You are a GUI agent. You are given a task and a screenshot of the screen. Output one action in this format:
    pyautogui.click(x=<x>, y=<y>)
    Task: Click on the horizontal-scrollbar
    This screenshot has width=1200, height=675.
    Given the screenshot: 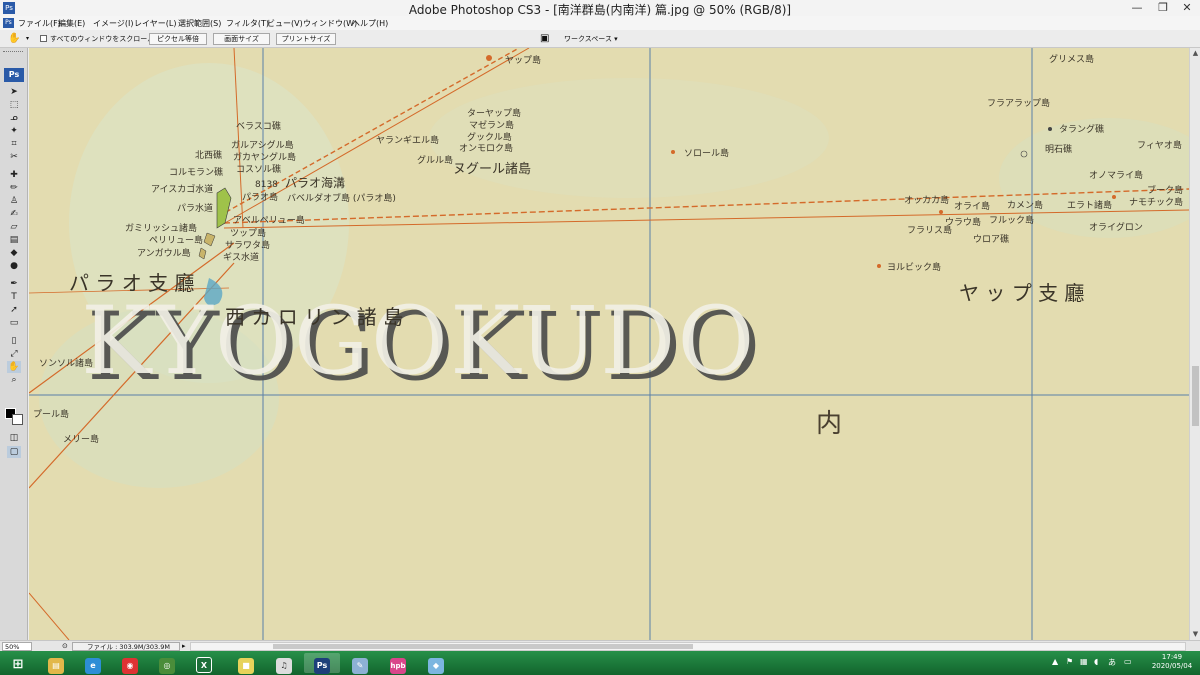 What is the action you would take?
    pyautogui.click(x=688, y=646)
    